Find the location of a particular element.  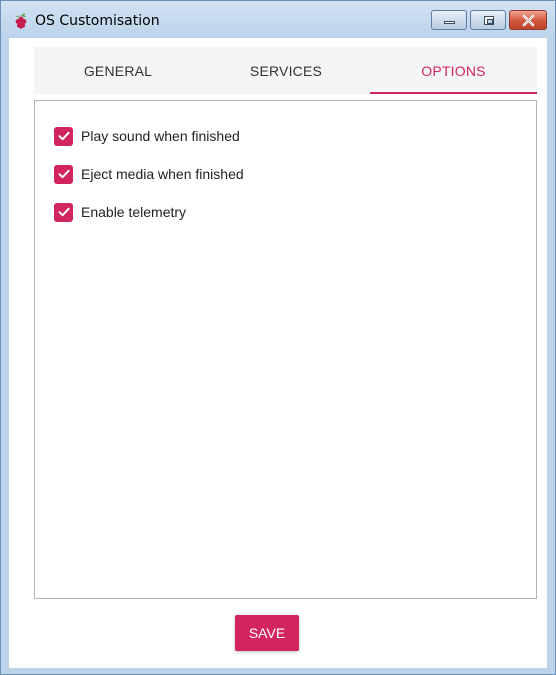

close-button is located at coordinates (528, 20).